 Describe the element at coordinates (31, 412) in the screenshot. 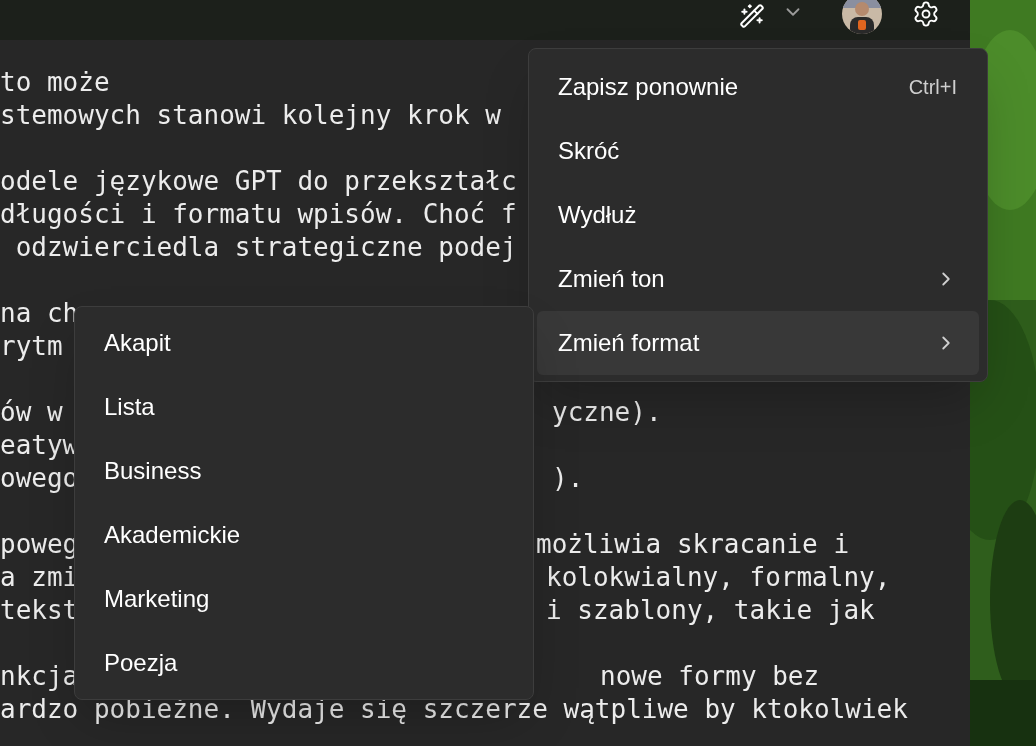

I see `editor-line: ów w` at that location.